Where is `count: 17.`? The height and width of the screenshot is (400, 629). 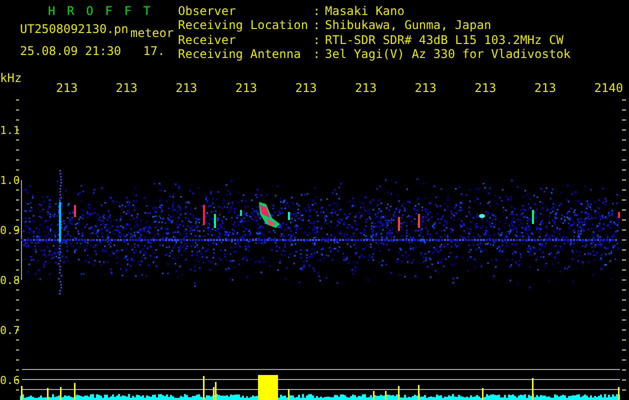
count: 17. is located at coordinates (154, 51).